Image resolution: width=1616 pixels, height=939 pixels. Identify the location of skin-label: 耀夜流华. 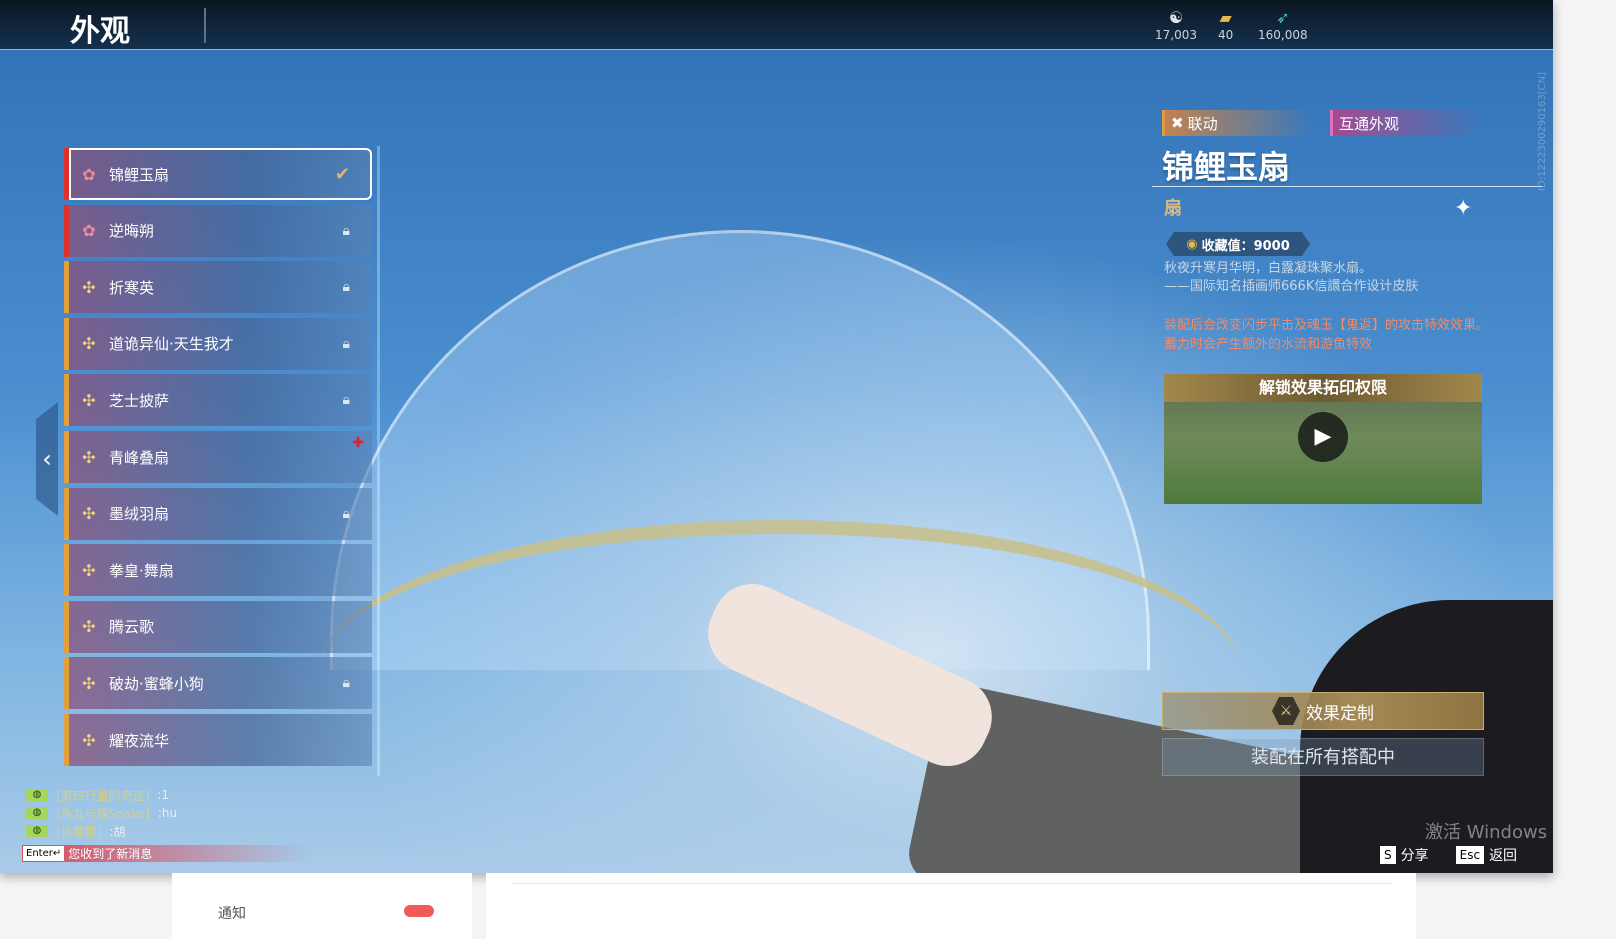
(139, 740).